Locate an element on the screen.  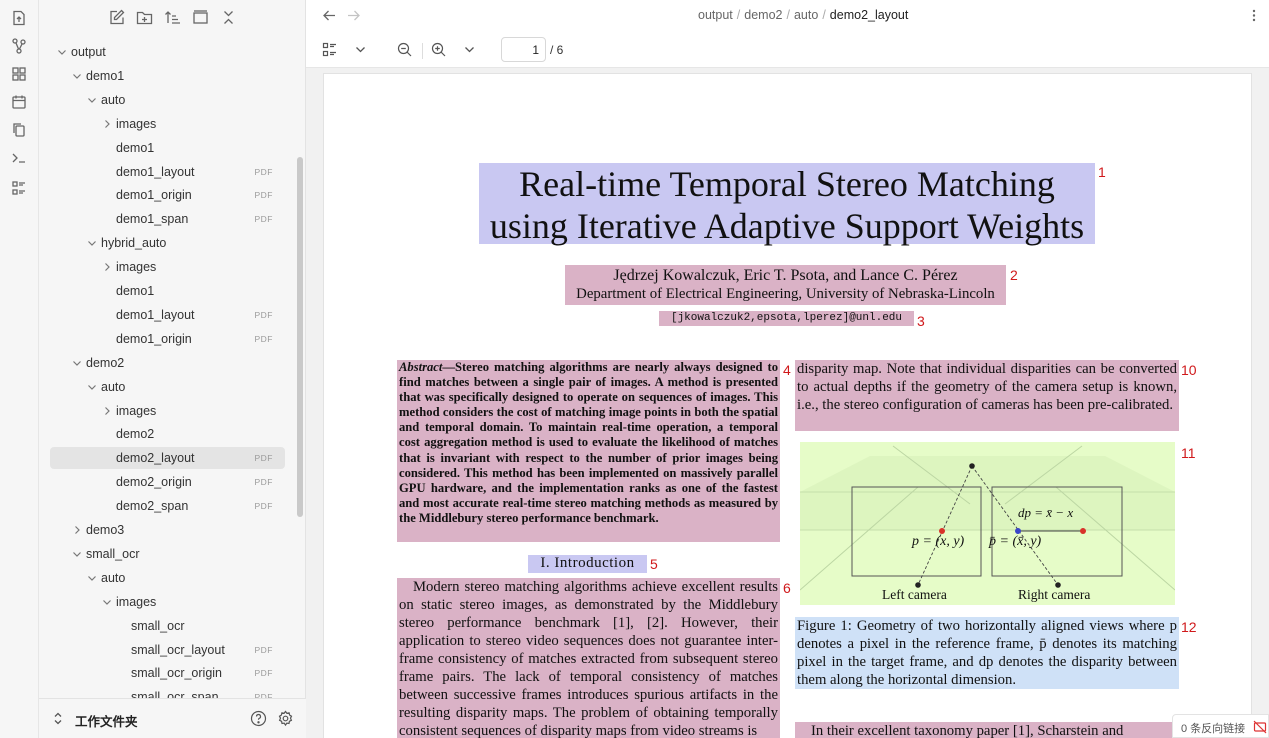
more-options-icon is located at coordinates (1254, 15).